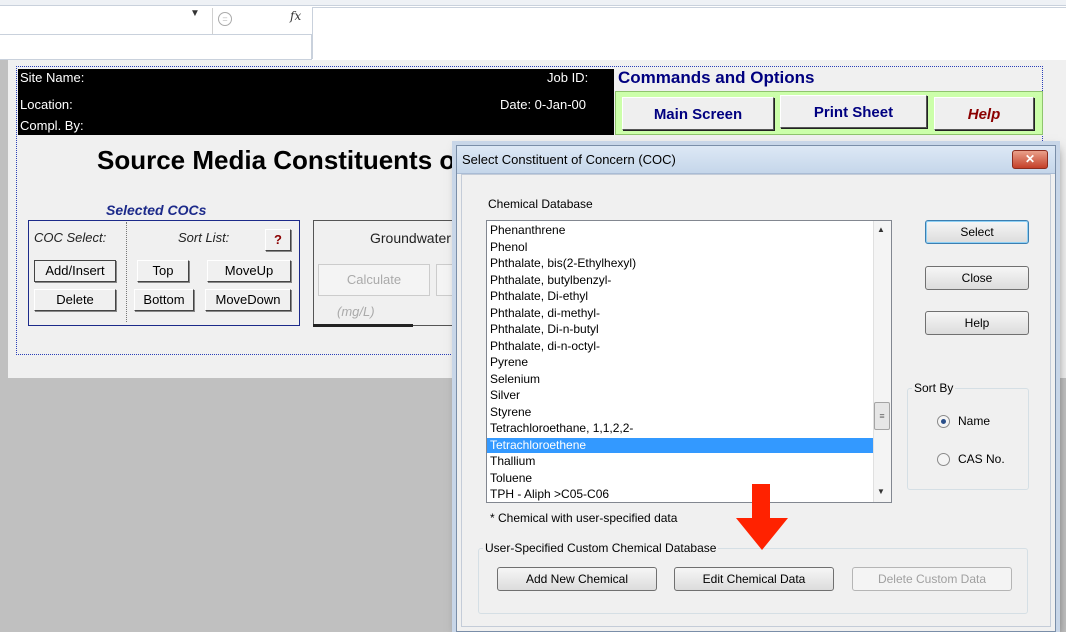 This screenshot has width=1066, height=632. What do you see at coordinates (681, 296) in the screenshot?
I see `chemical-list-item: Phthalate, Di-ethyl` at bounding box center [681, 296].